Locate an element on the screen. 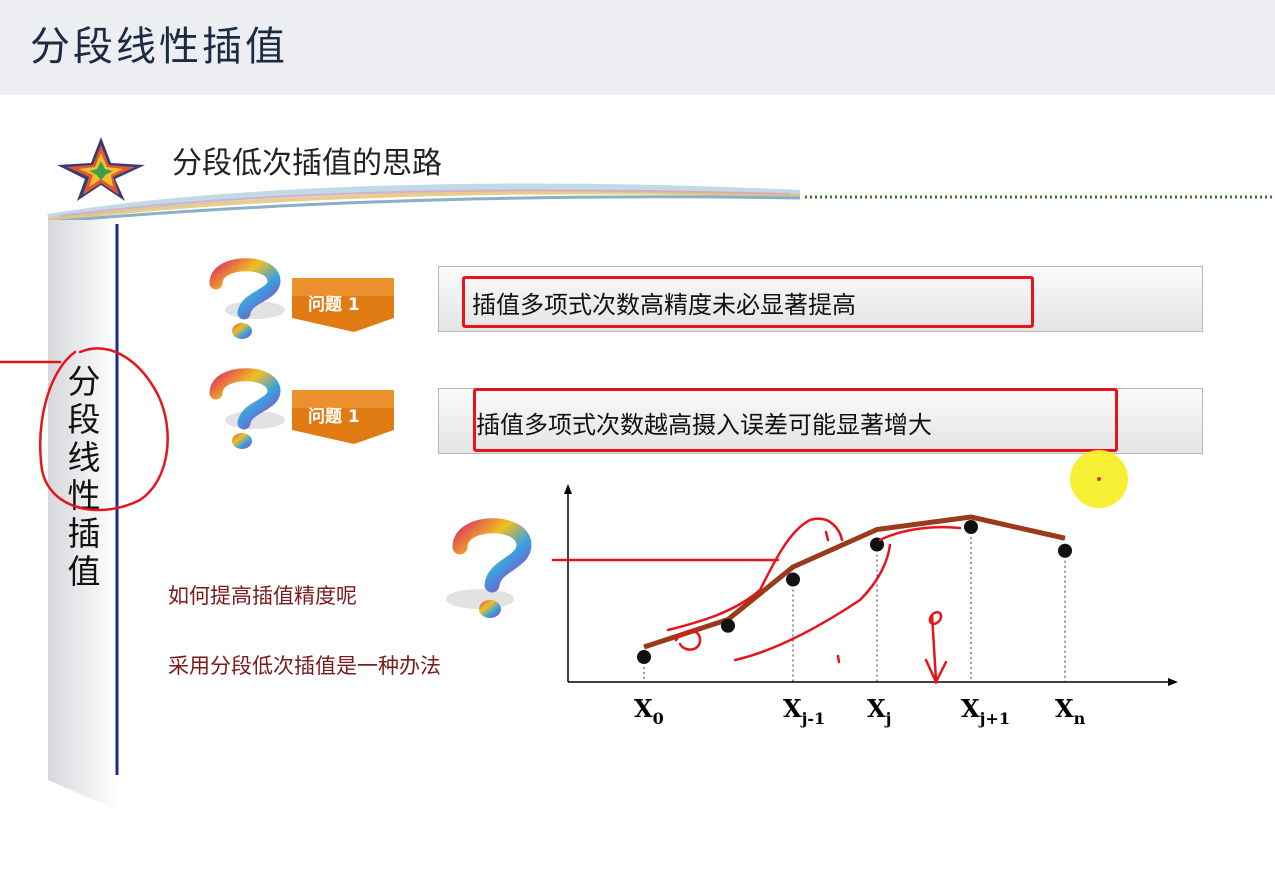 The image size is (1275, 889). side-char: 插 is located at coordinates (84, 533).